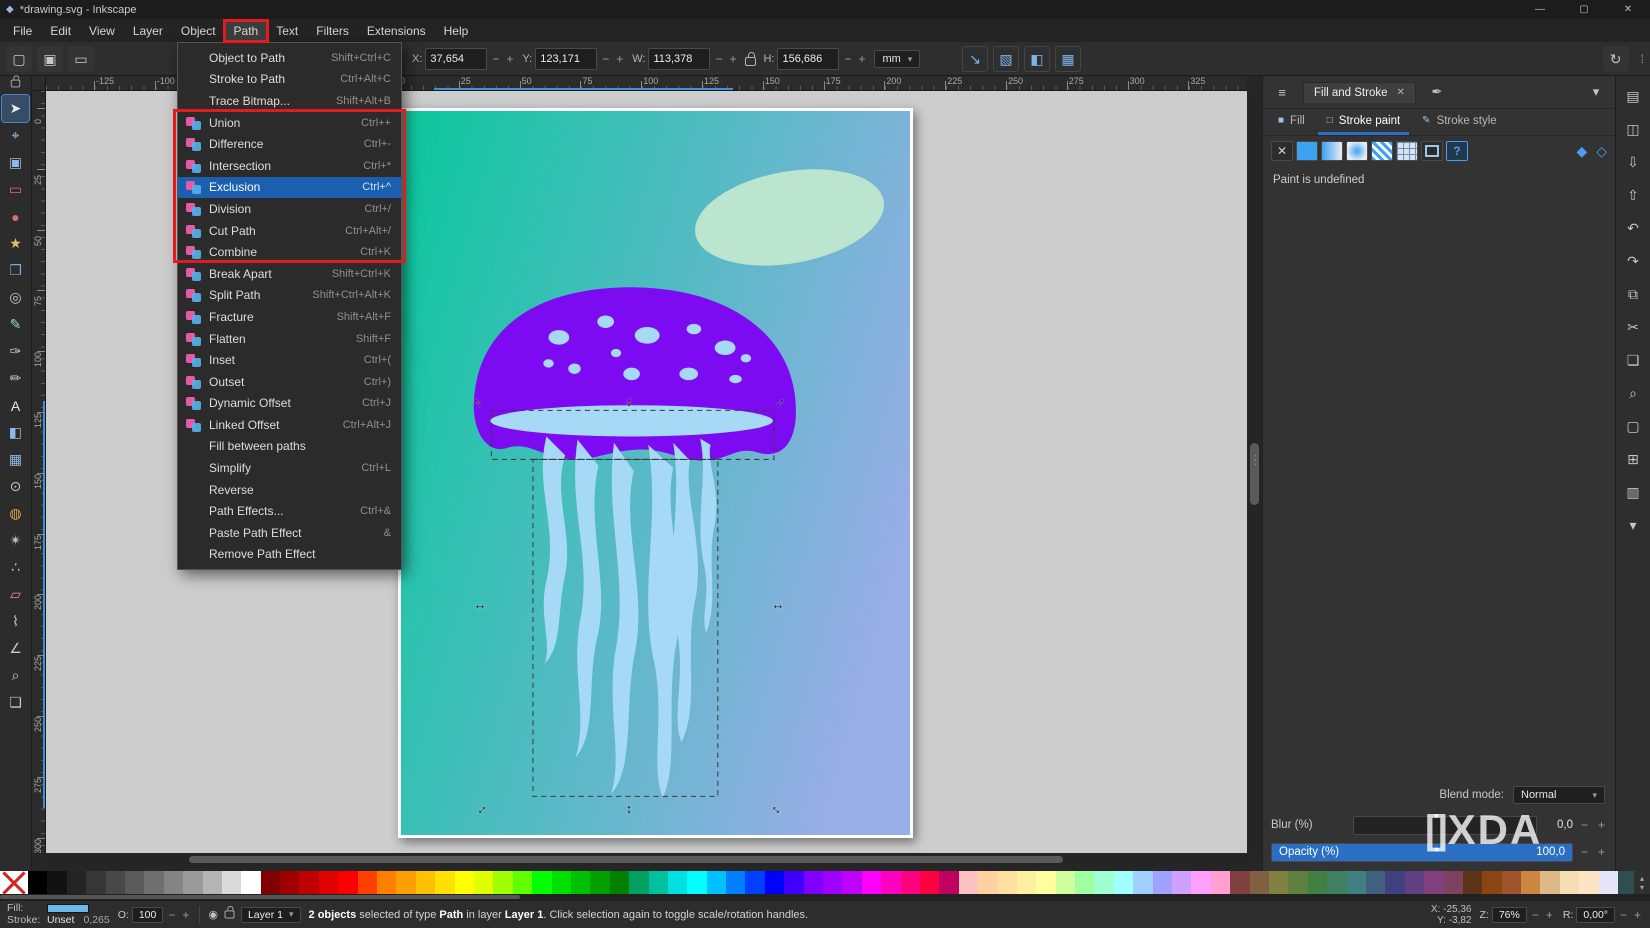  I want to click on w-field, so click(679, 59).